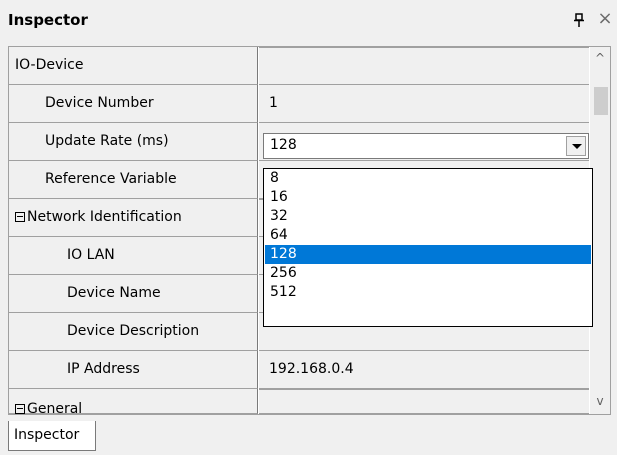 This screenshot has height=455, width=617. I want to click on property-name-cell: Device Name, so click(133, 294).